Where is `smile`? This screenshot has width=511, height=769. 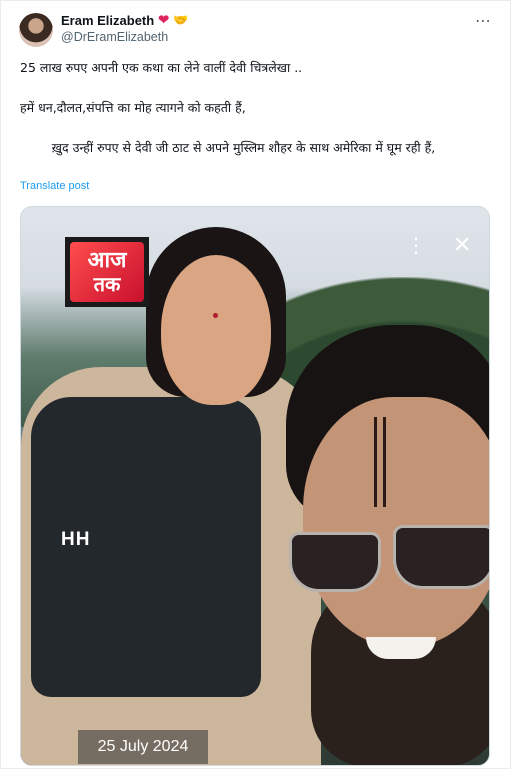 smile is located at coordinates (401, 648).